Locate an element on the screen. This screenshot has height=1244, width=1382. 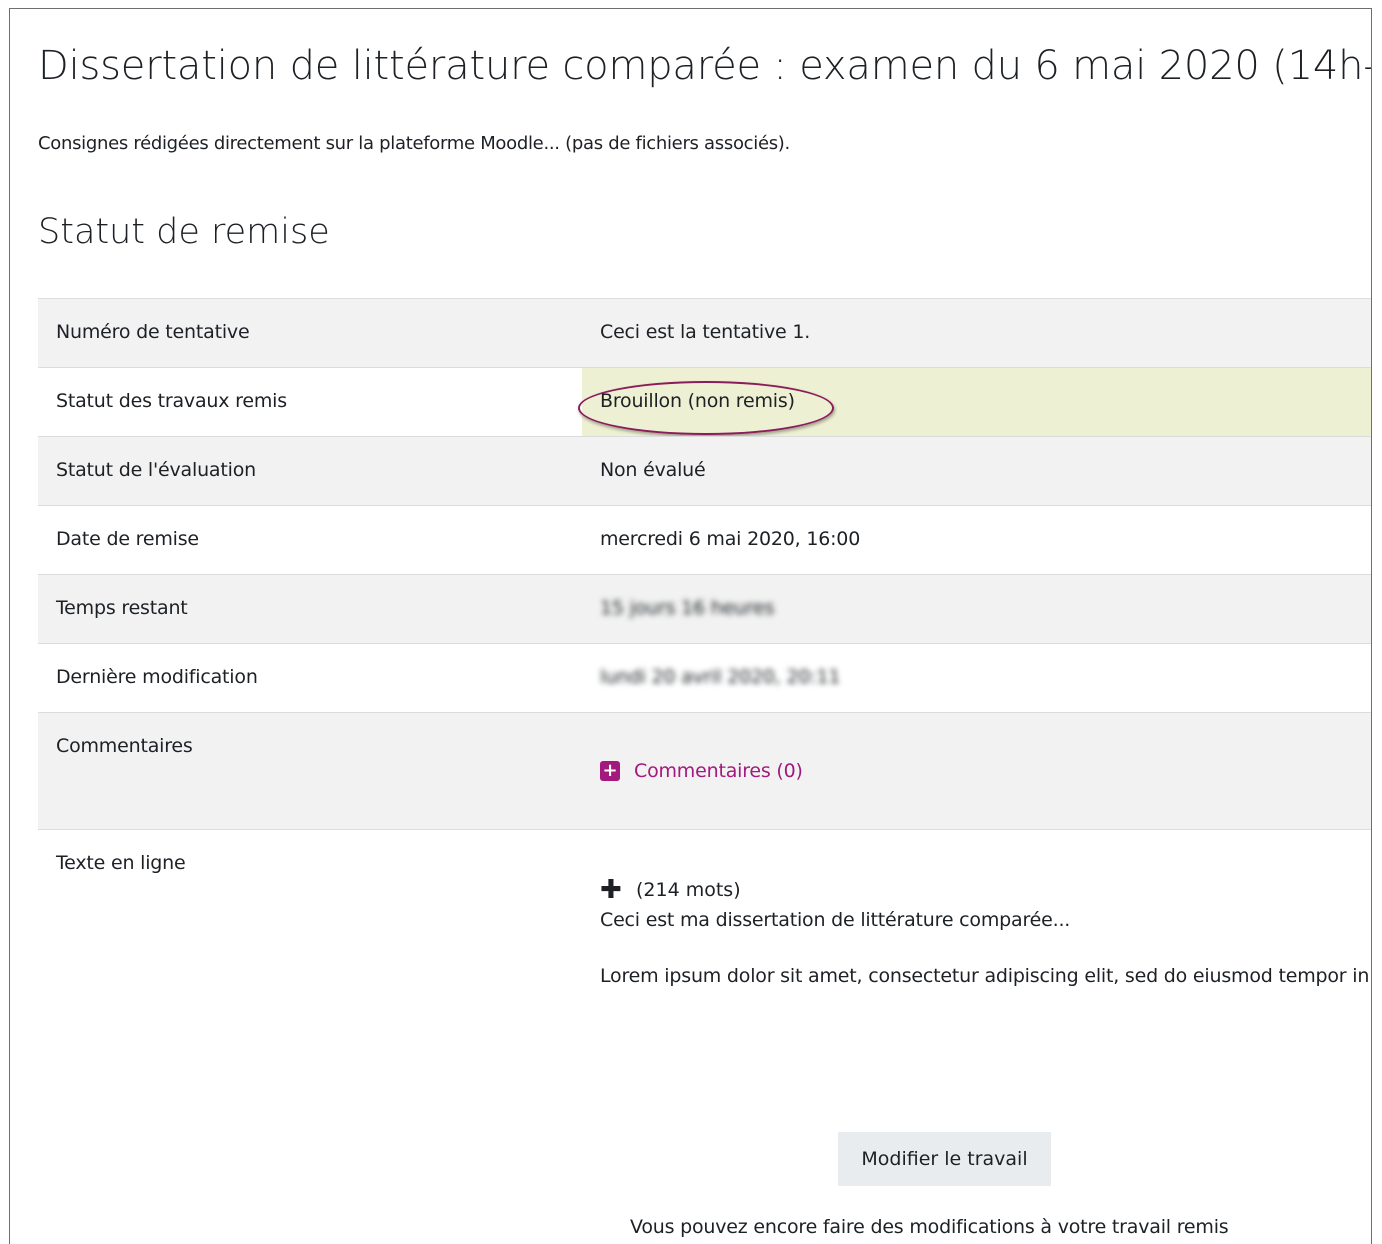
grading-status-value: Non évalué is located at coordinates (653, 470).